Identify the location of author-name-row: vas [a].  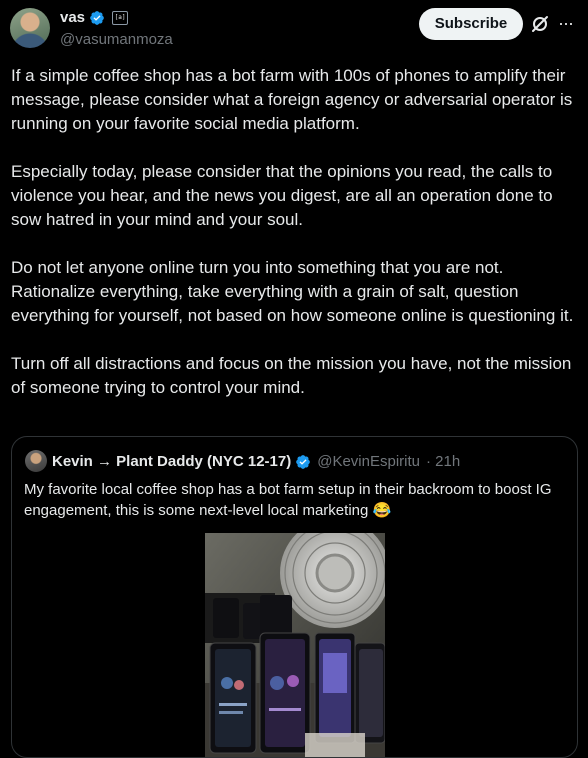
(94, 17).